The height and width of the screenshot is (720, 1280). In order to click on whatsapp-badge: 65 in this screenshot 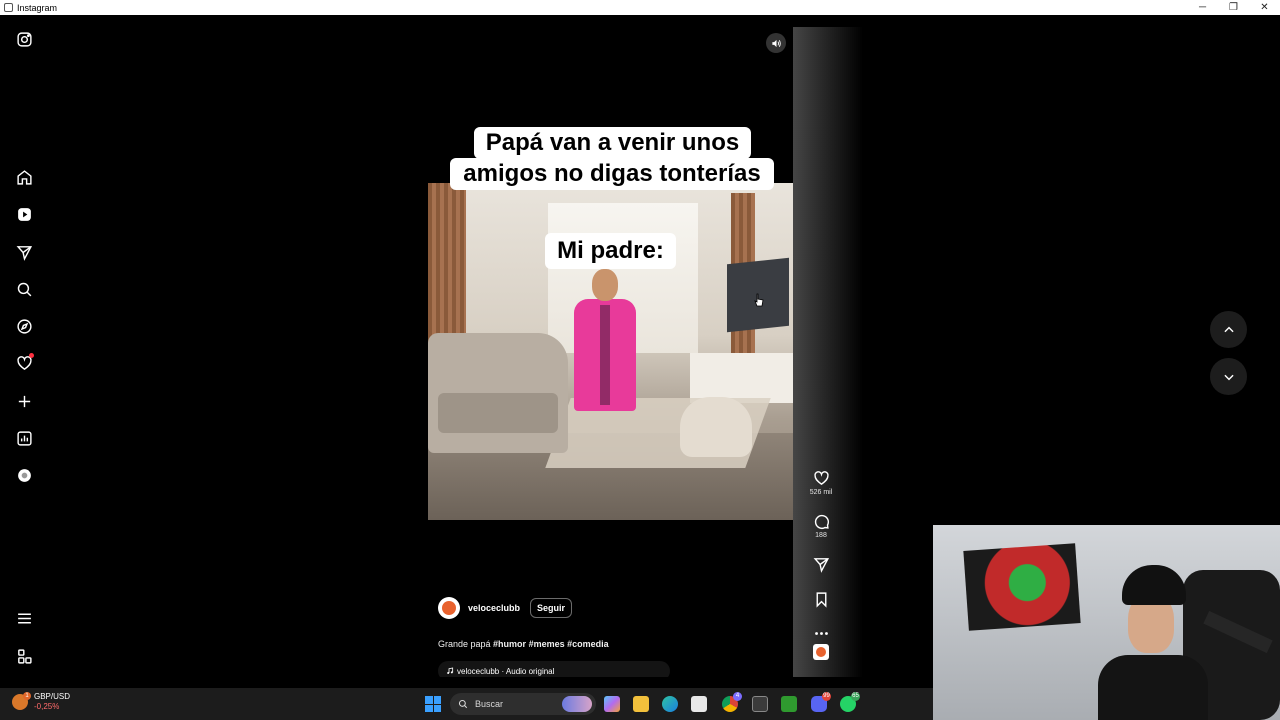, I will do `click(855, 696)`.